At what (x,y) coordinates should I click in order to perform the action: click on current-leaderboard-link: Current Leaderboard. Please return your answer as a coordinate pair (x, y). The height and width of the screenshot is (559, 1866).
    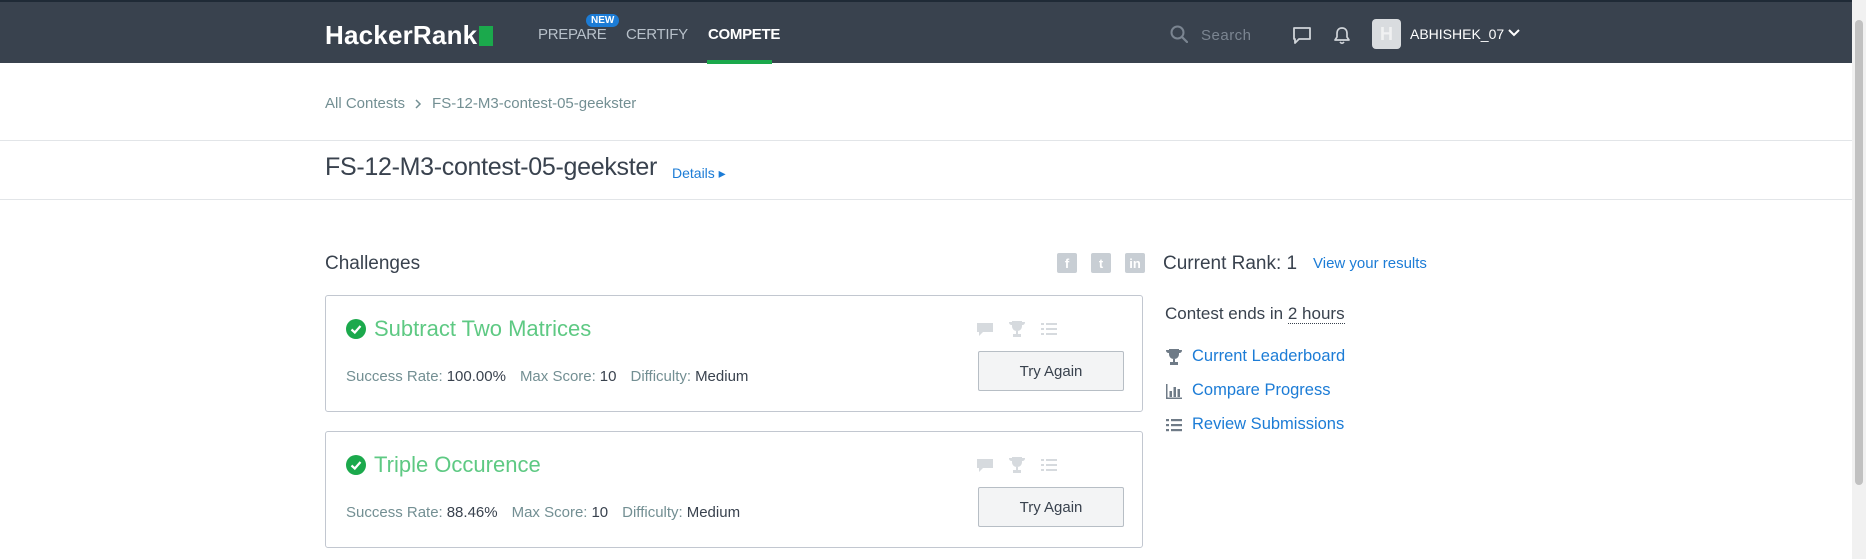
    Looking at the image, I should click on (1255, 356).